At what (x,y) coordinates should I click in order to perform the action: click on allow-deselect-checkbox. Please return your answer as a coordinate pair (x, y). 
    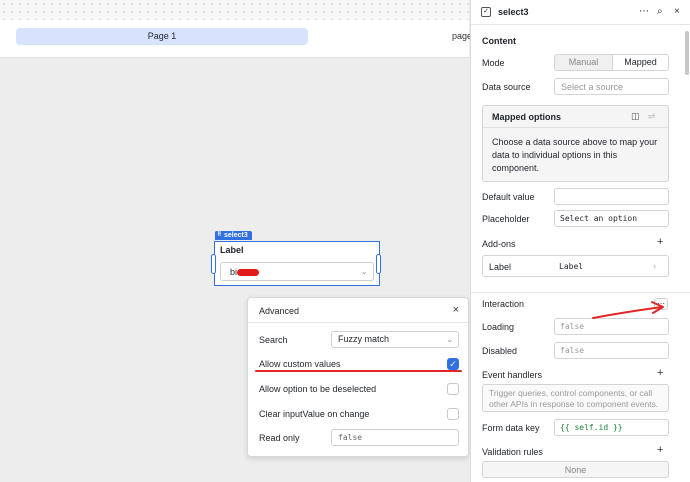
    Looking at the image, I should click on (453, 389).